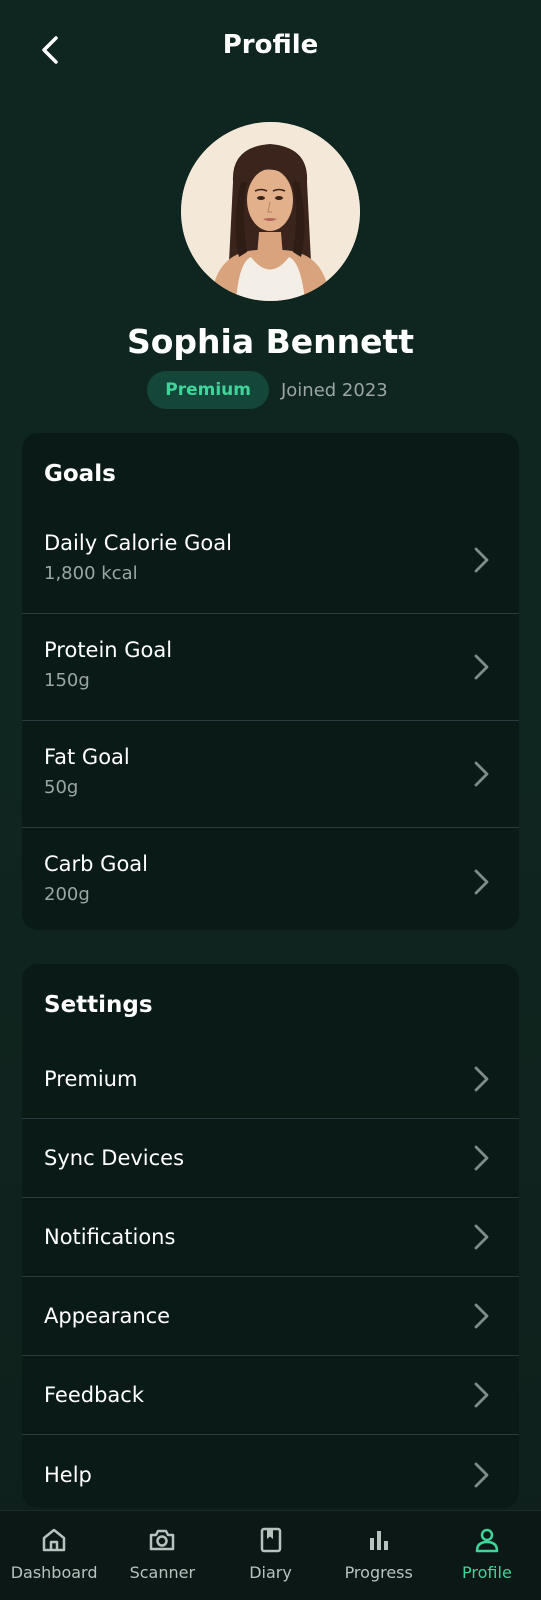 The height and width of the screenshot is (1600, 541). What do you see at coordinates (270, 667) in the screenshot?
I see `goal-row-protein: Protein Goal 150g` at bounding box center [270, 667].